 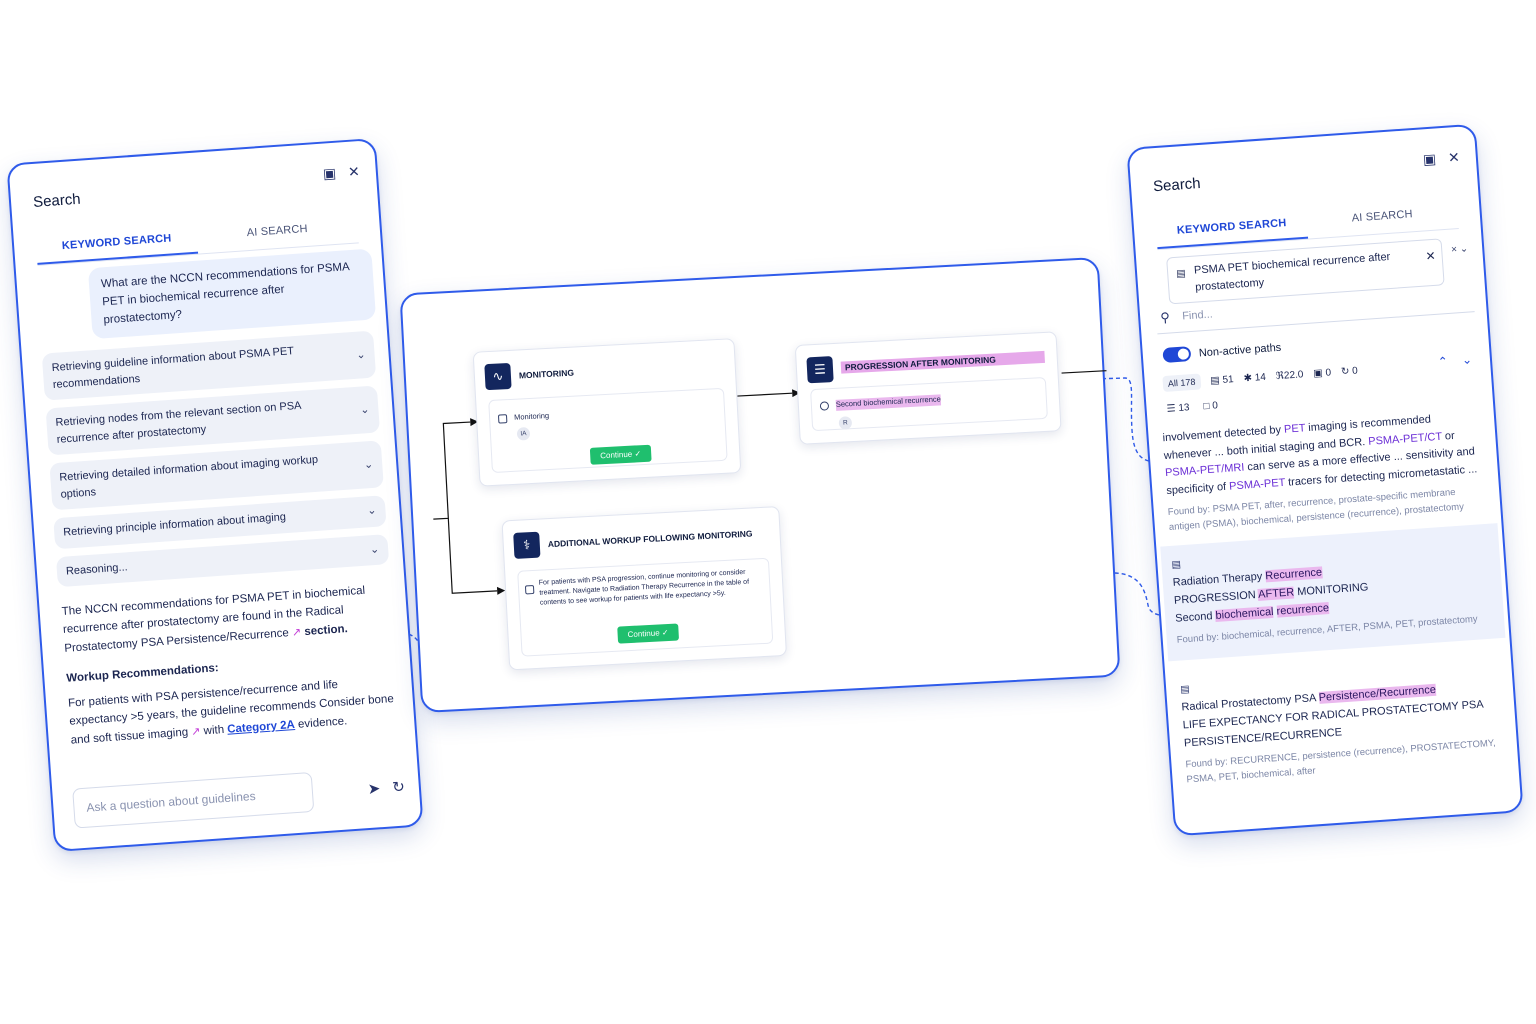 What do you see at coordinates (498, 376) in the screenshot?
I see `pulse-icon: ∿` at bounding box center [498, 376].